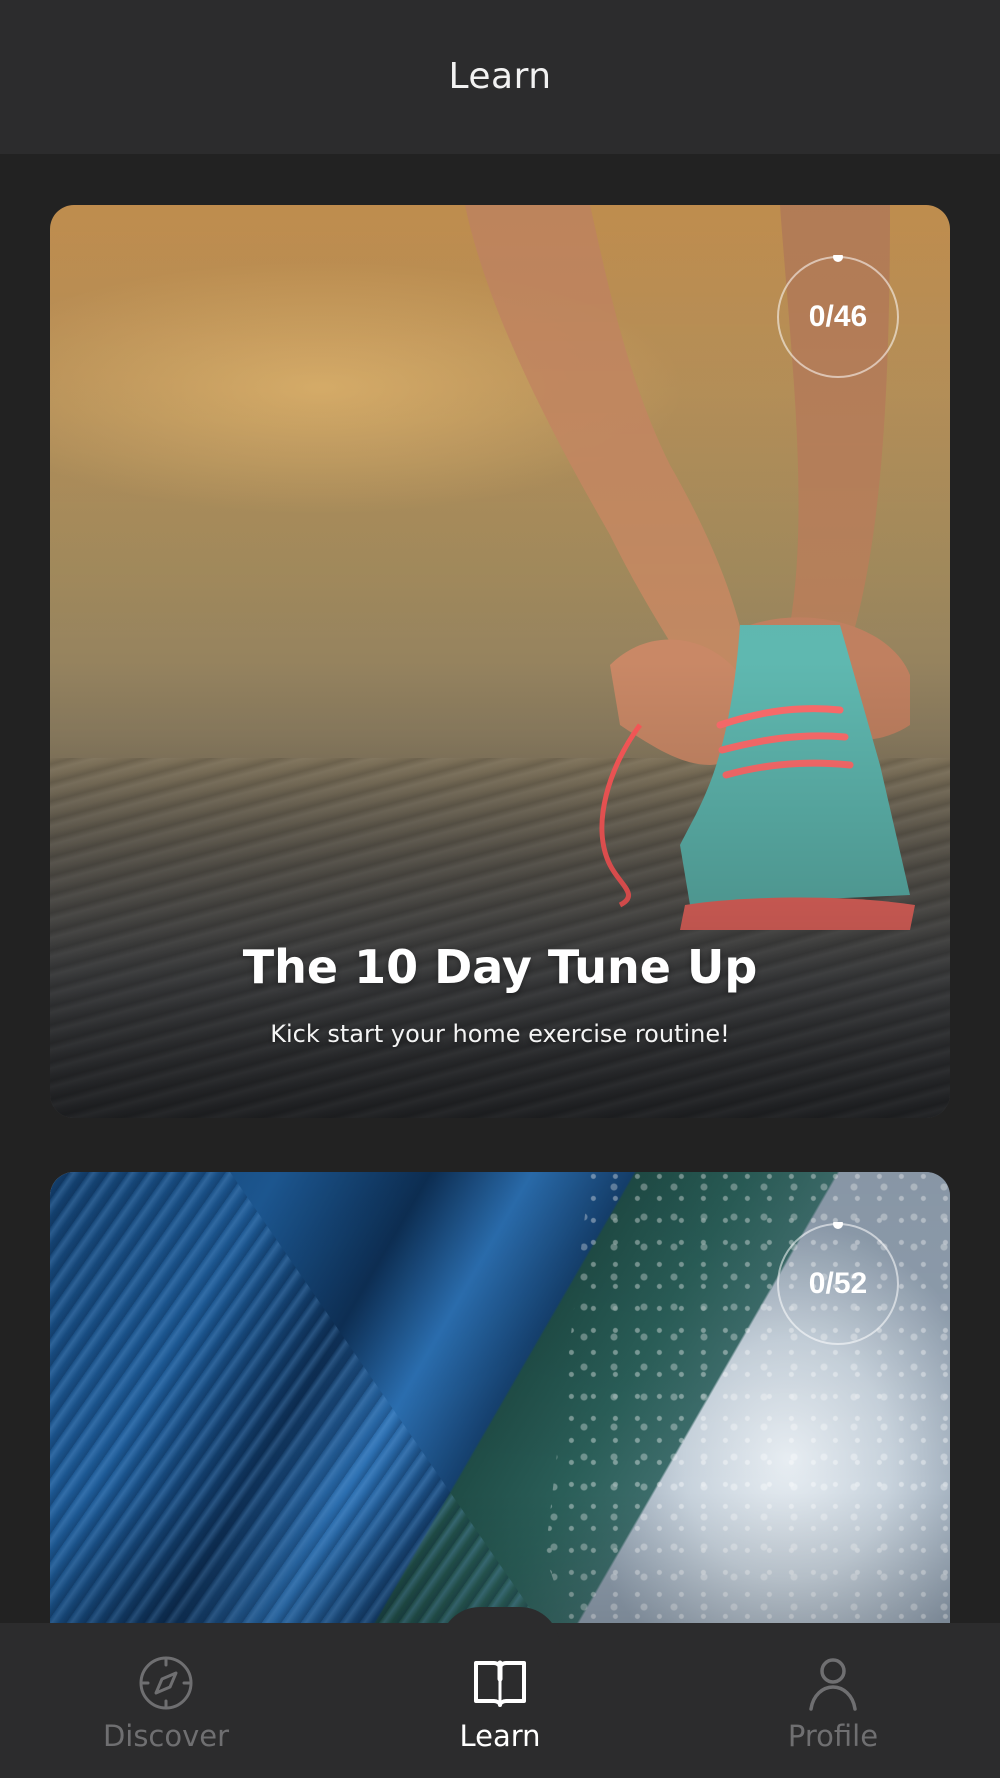 The image size is (1000, 1778). I want to click on progress-count: 0/52, so click(838, 1283).